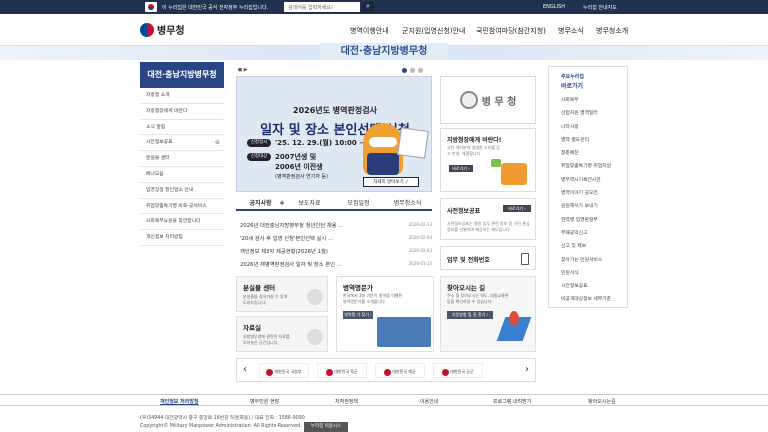  Describe the element at coordinates (182, 96) in the screenshot. I see `left-nav-item: 지방청 소개` at that location.